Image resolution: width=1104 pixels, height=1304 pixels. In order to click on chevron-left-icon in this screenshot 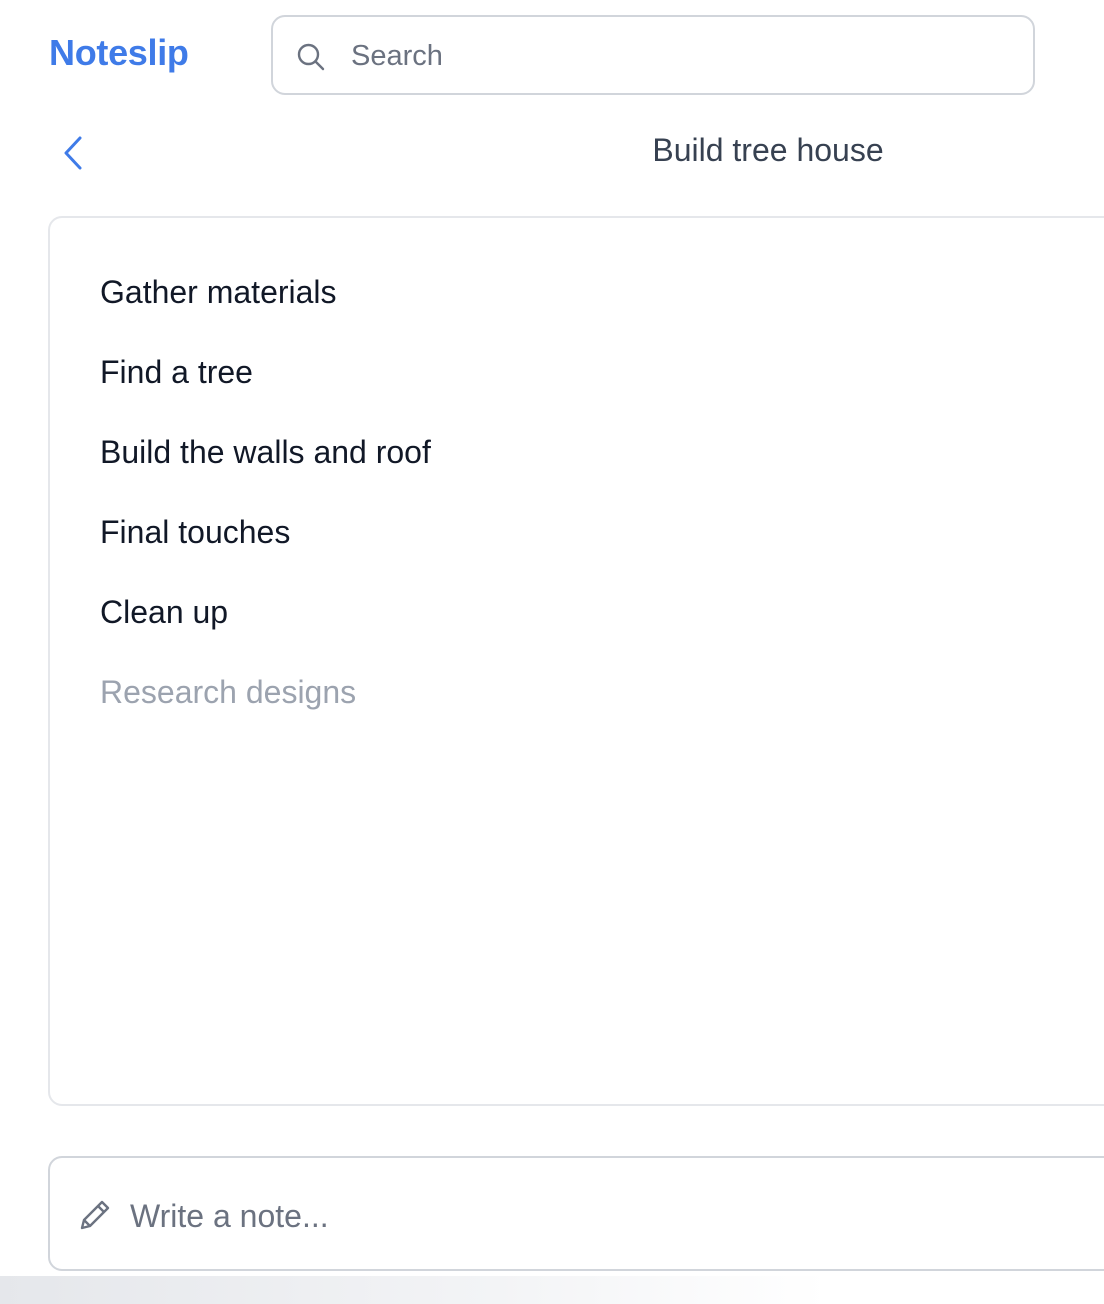, I will do `click(73, 153)`.